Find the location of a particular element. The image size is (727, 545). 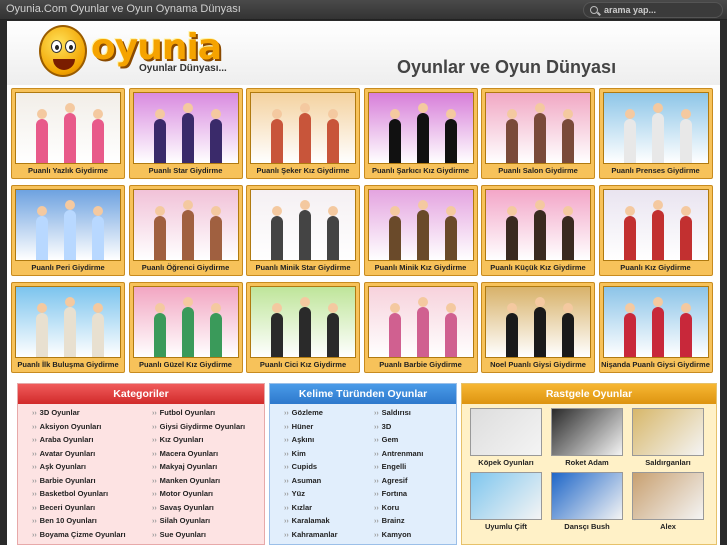

game-title: Puanlı Minik Kız Giydirme is located at coordinates (421, 267).